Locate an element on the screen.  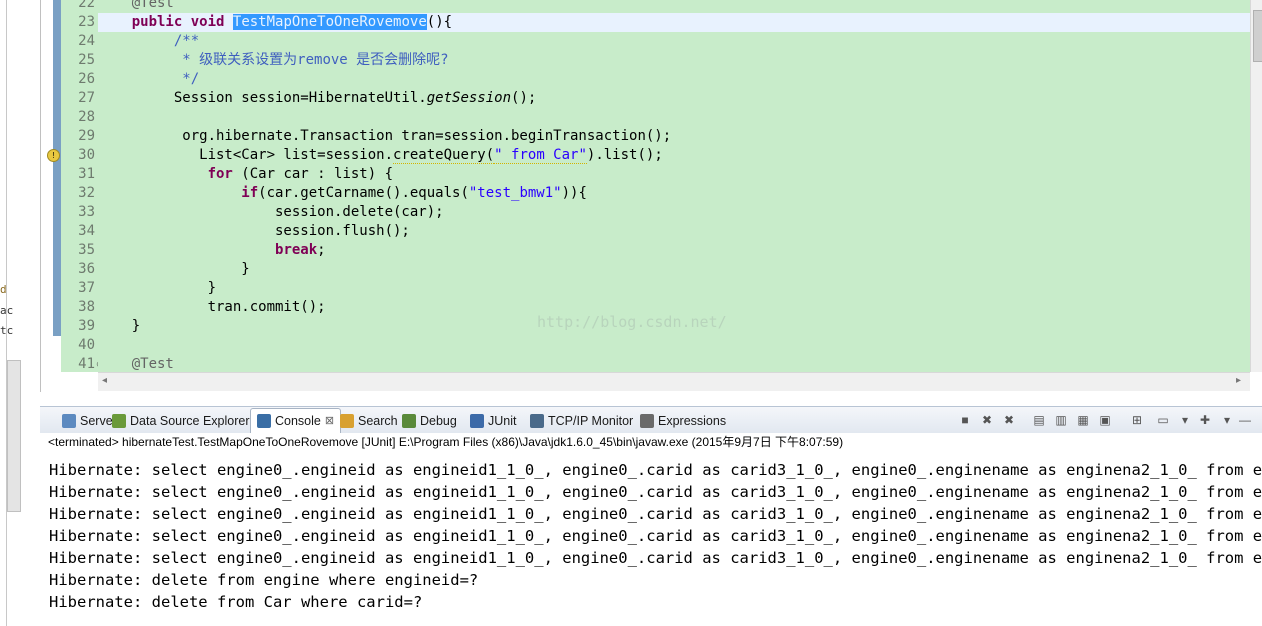
line-number: 22 is located at coordinates (86, 5).